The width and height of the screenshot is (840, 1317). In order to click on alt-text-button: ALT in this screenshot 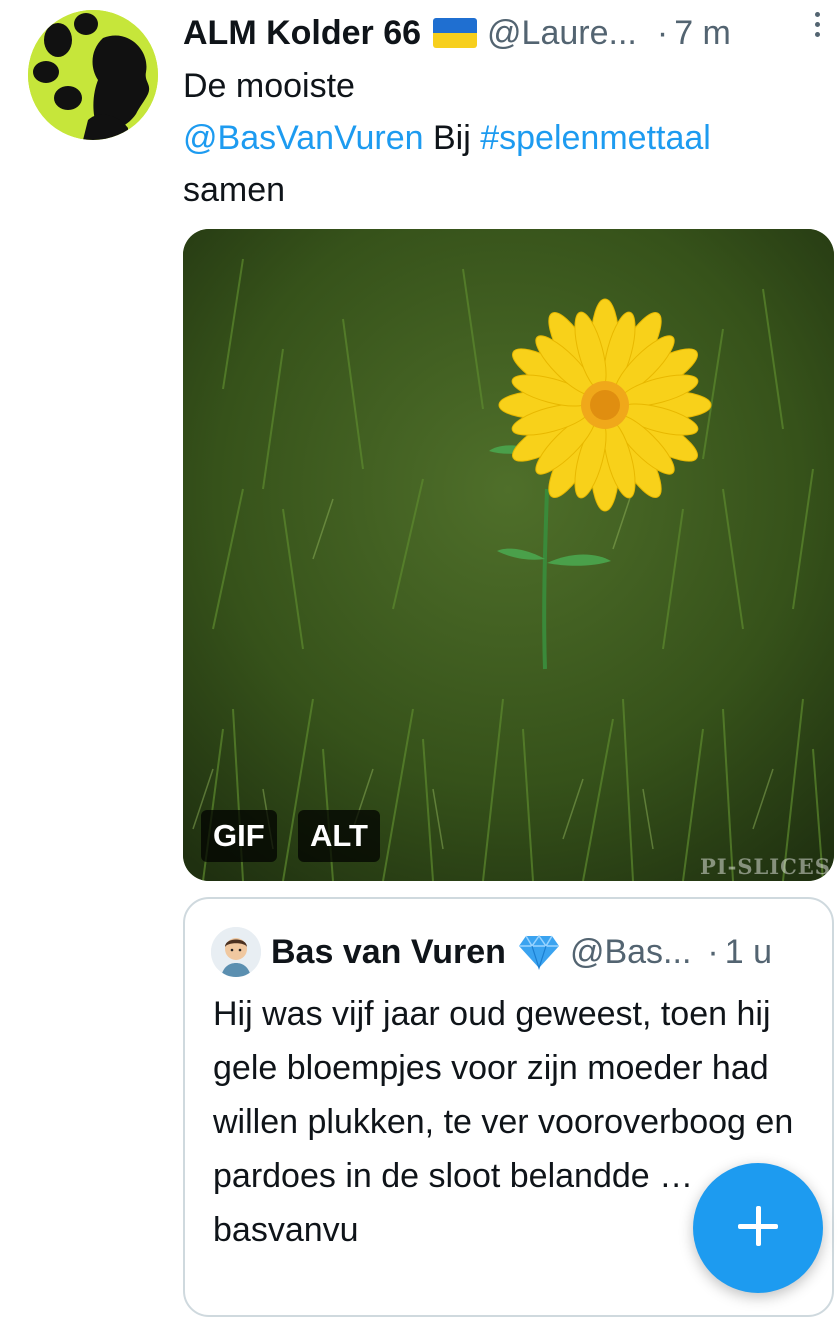, I will do `click(339, 836)`.